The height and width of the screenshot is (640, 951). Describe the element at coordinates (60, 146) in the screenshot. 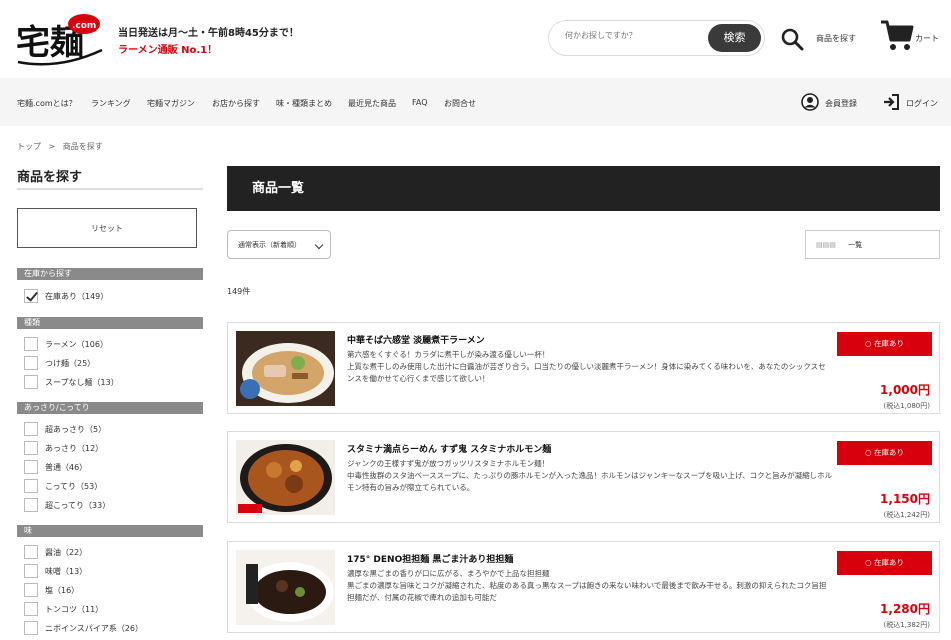

I see `breadcrumb: トップ > 商品を探す` at that location.